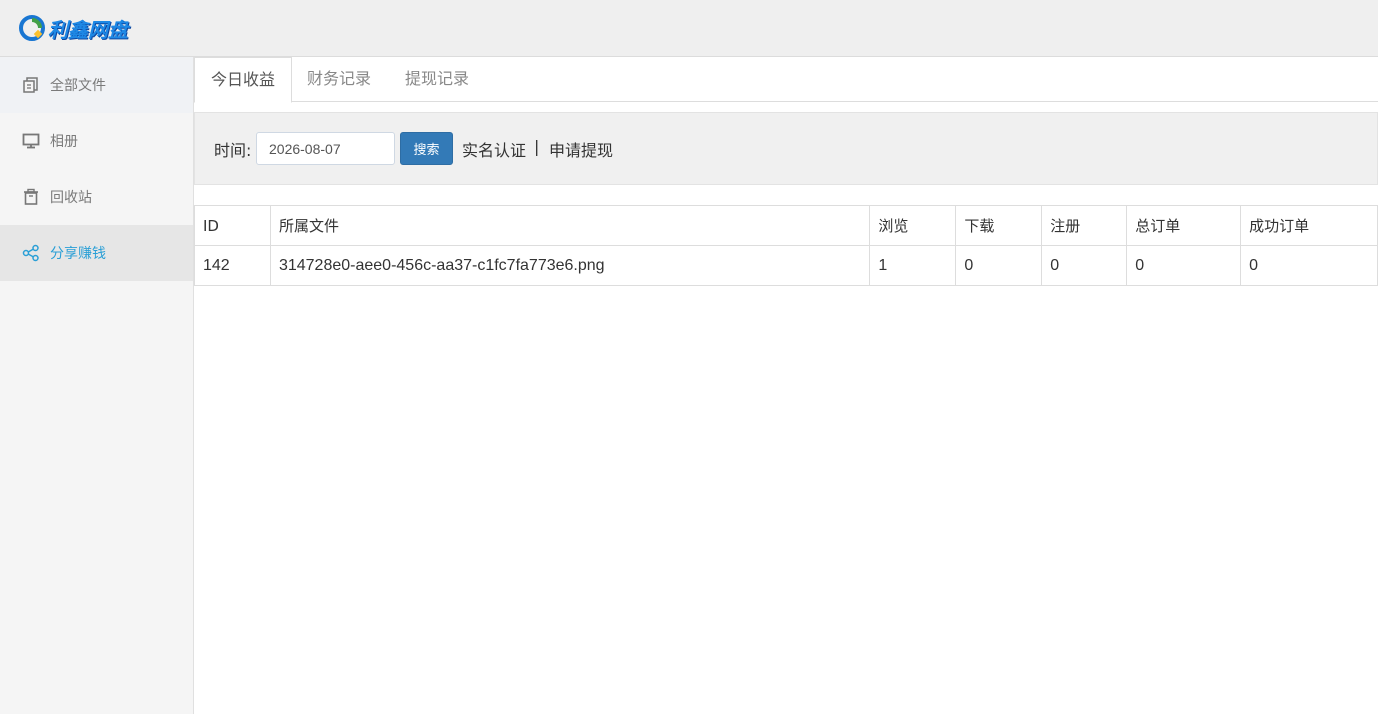 The height and width of the screenshot is (714, 1378). I want to click on time-label: 时间:, so click(233, 150).